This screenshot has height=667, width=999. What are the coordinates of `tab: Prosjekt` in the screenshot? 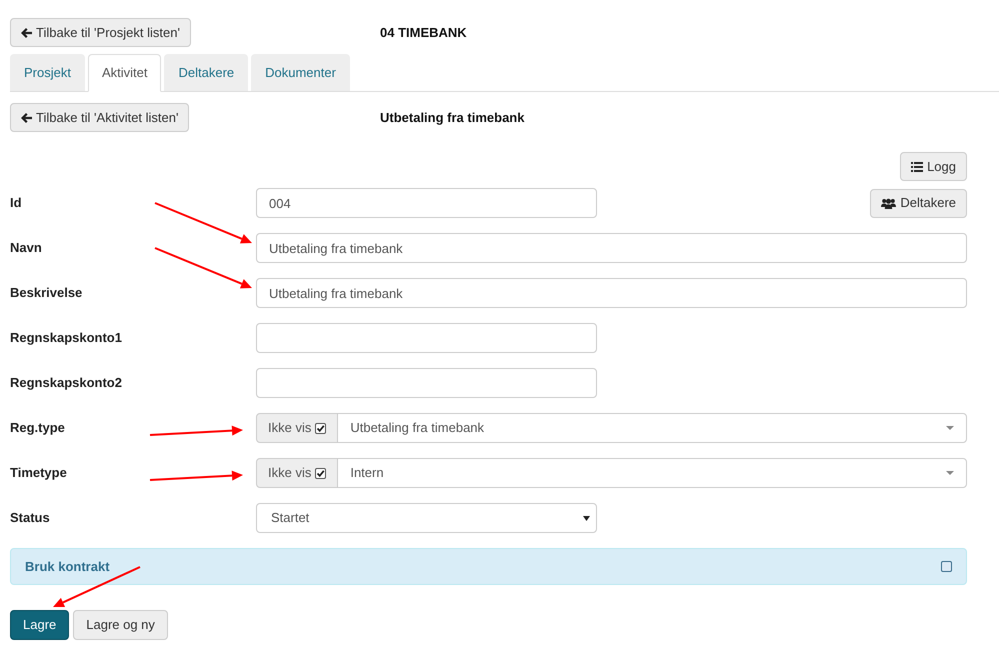 It's located at (47, 72).